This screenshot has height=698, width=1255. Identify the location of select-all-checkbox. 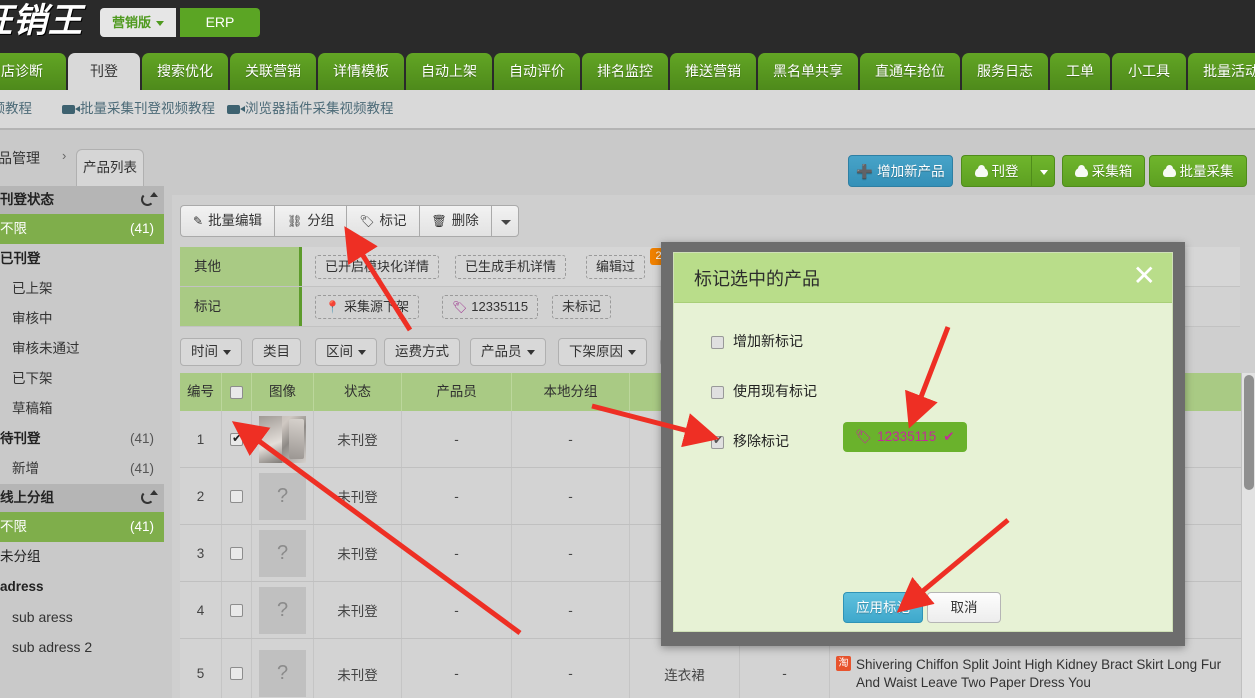
(236, 392).